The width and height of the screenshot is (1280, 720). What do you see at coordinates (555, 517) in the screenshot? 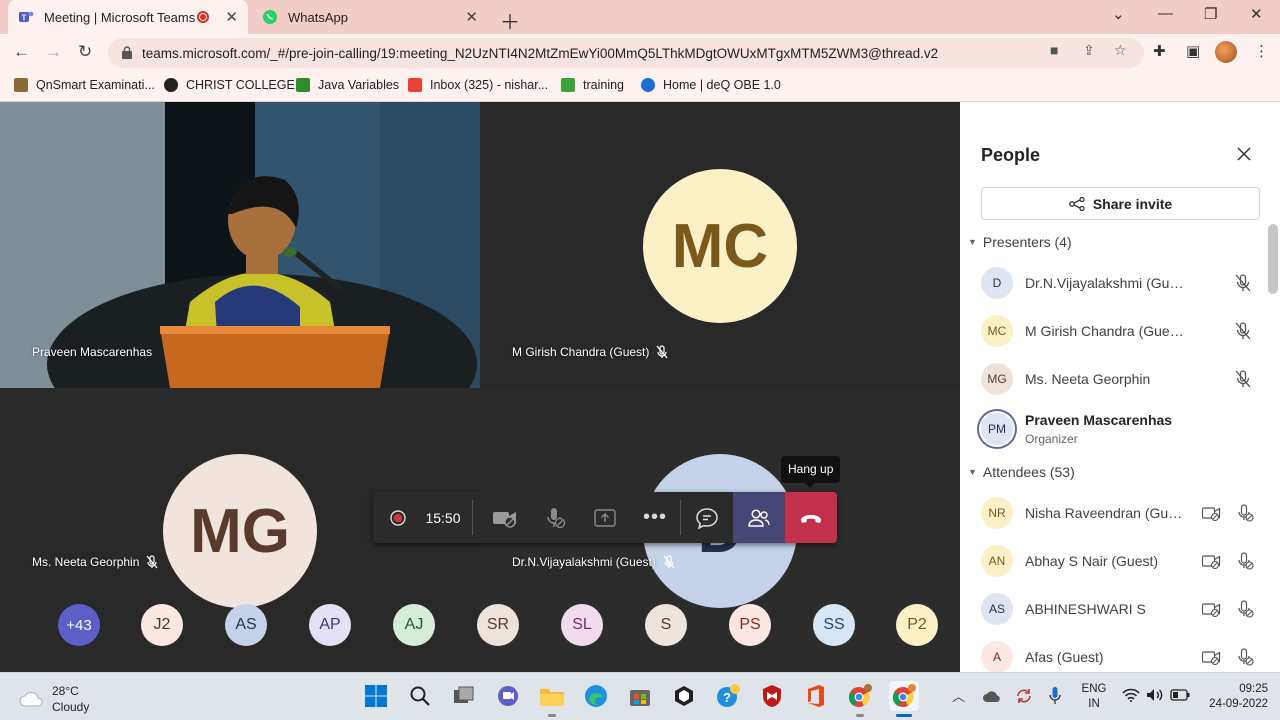
I see `mic-button` at bounding box center [555, 517].